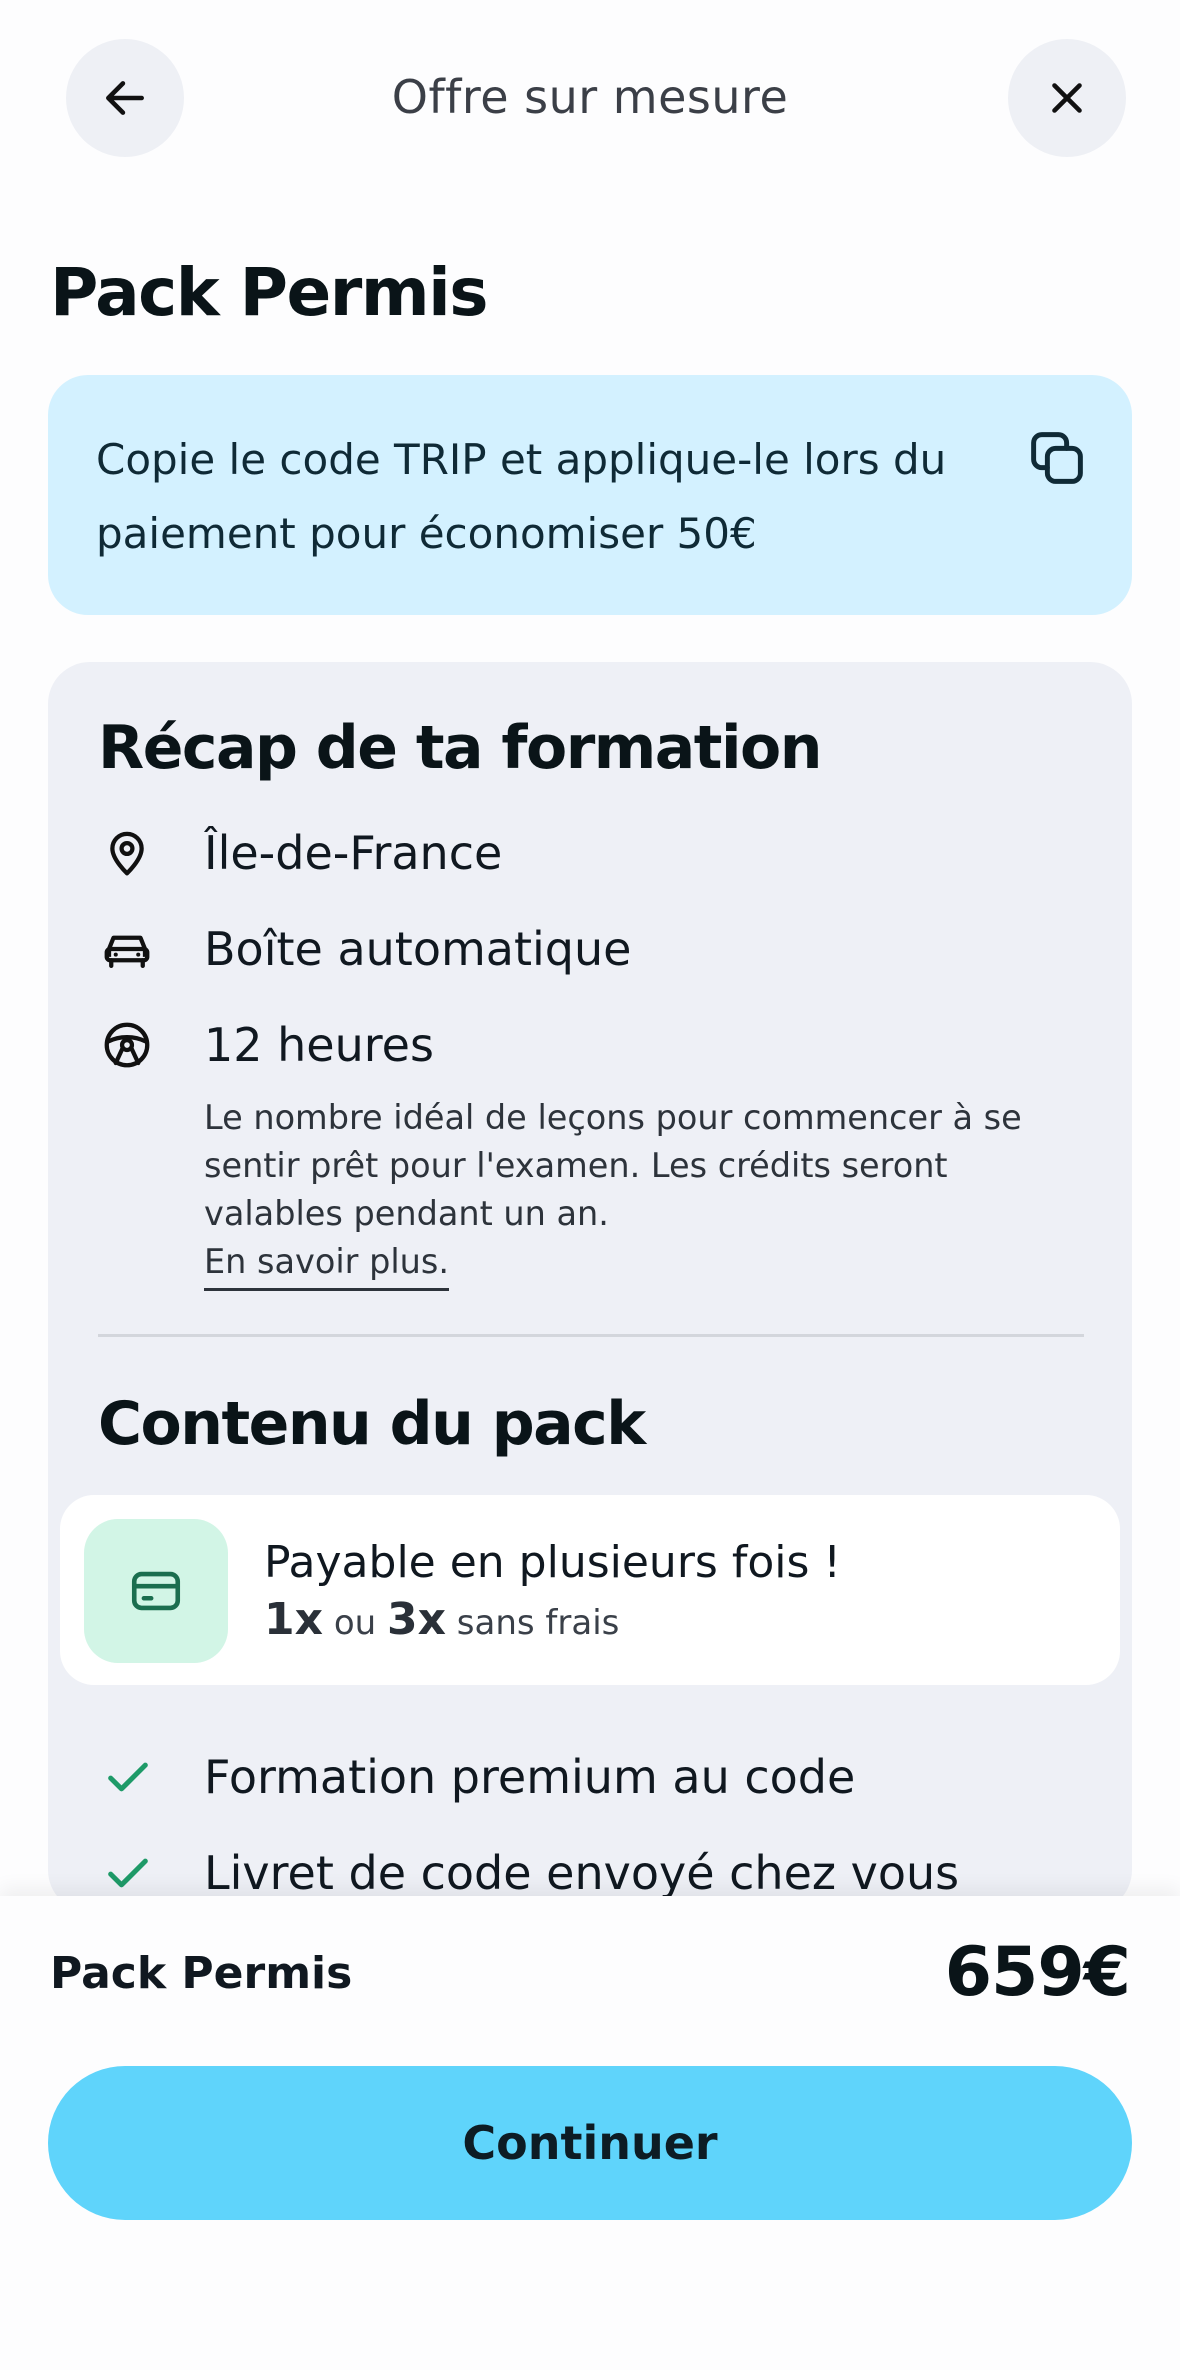 The image size is (1180, 2370). I want to click on credit-card-icon, so click(156, 1591).